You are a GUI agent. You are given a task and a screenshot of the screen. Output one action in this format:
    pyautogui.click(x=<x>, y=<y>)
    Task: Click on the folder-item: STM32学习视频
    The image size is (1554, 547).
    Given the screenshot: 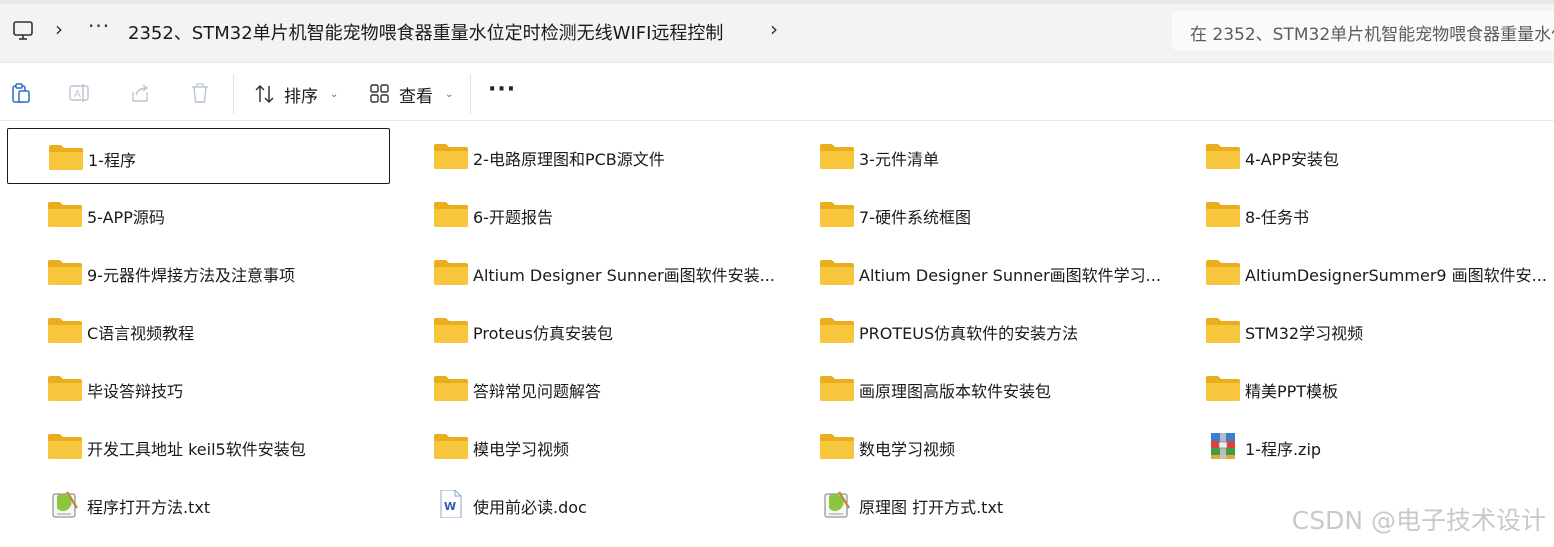 What is the action you would take?
    pyautogui.click(x=1356, y=330)
    